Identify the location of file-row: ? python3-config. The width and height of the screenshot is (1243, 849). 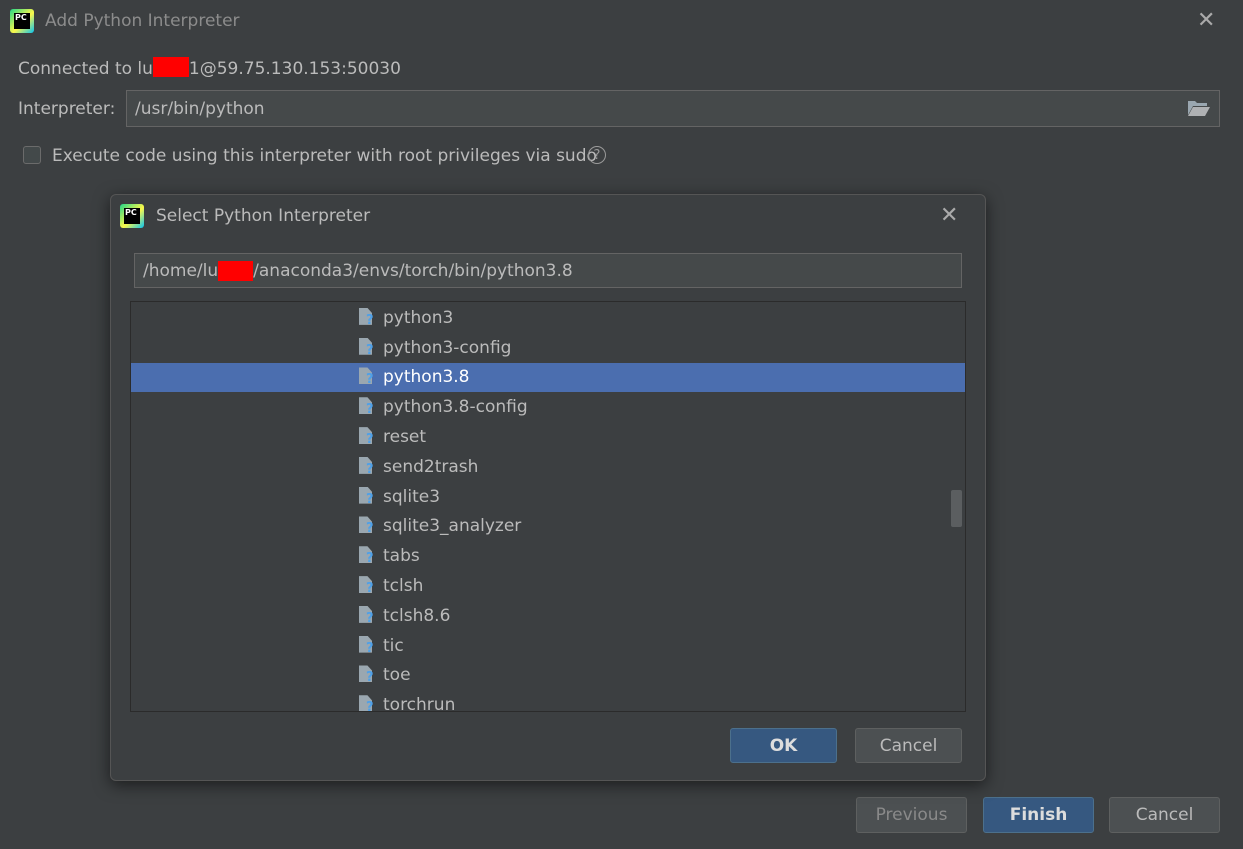
(548, 348).